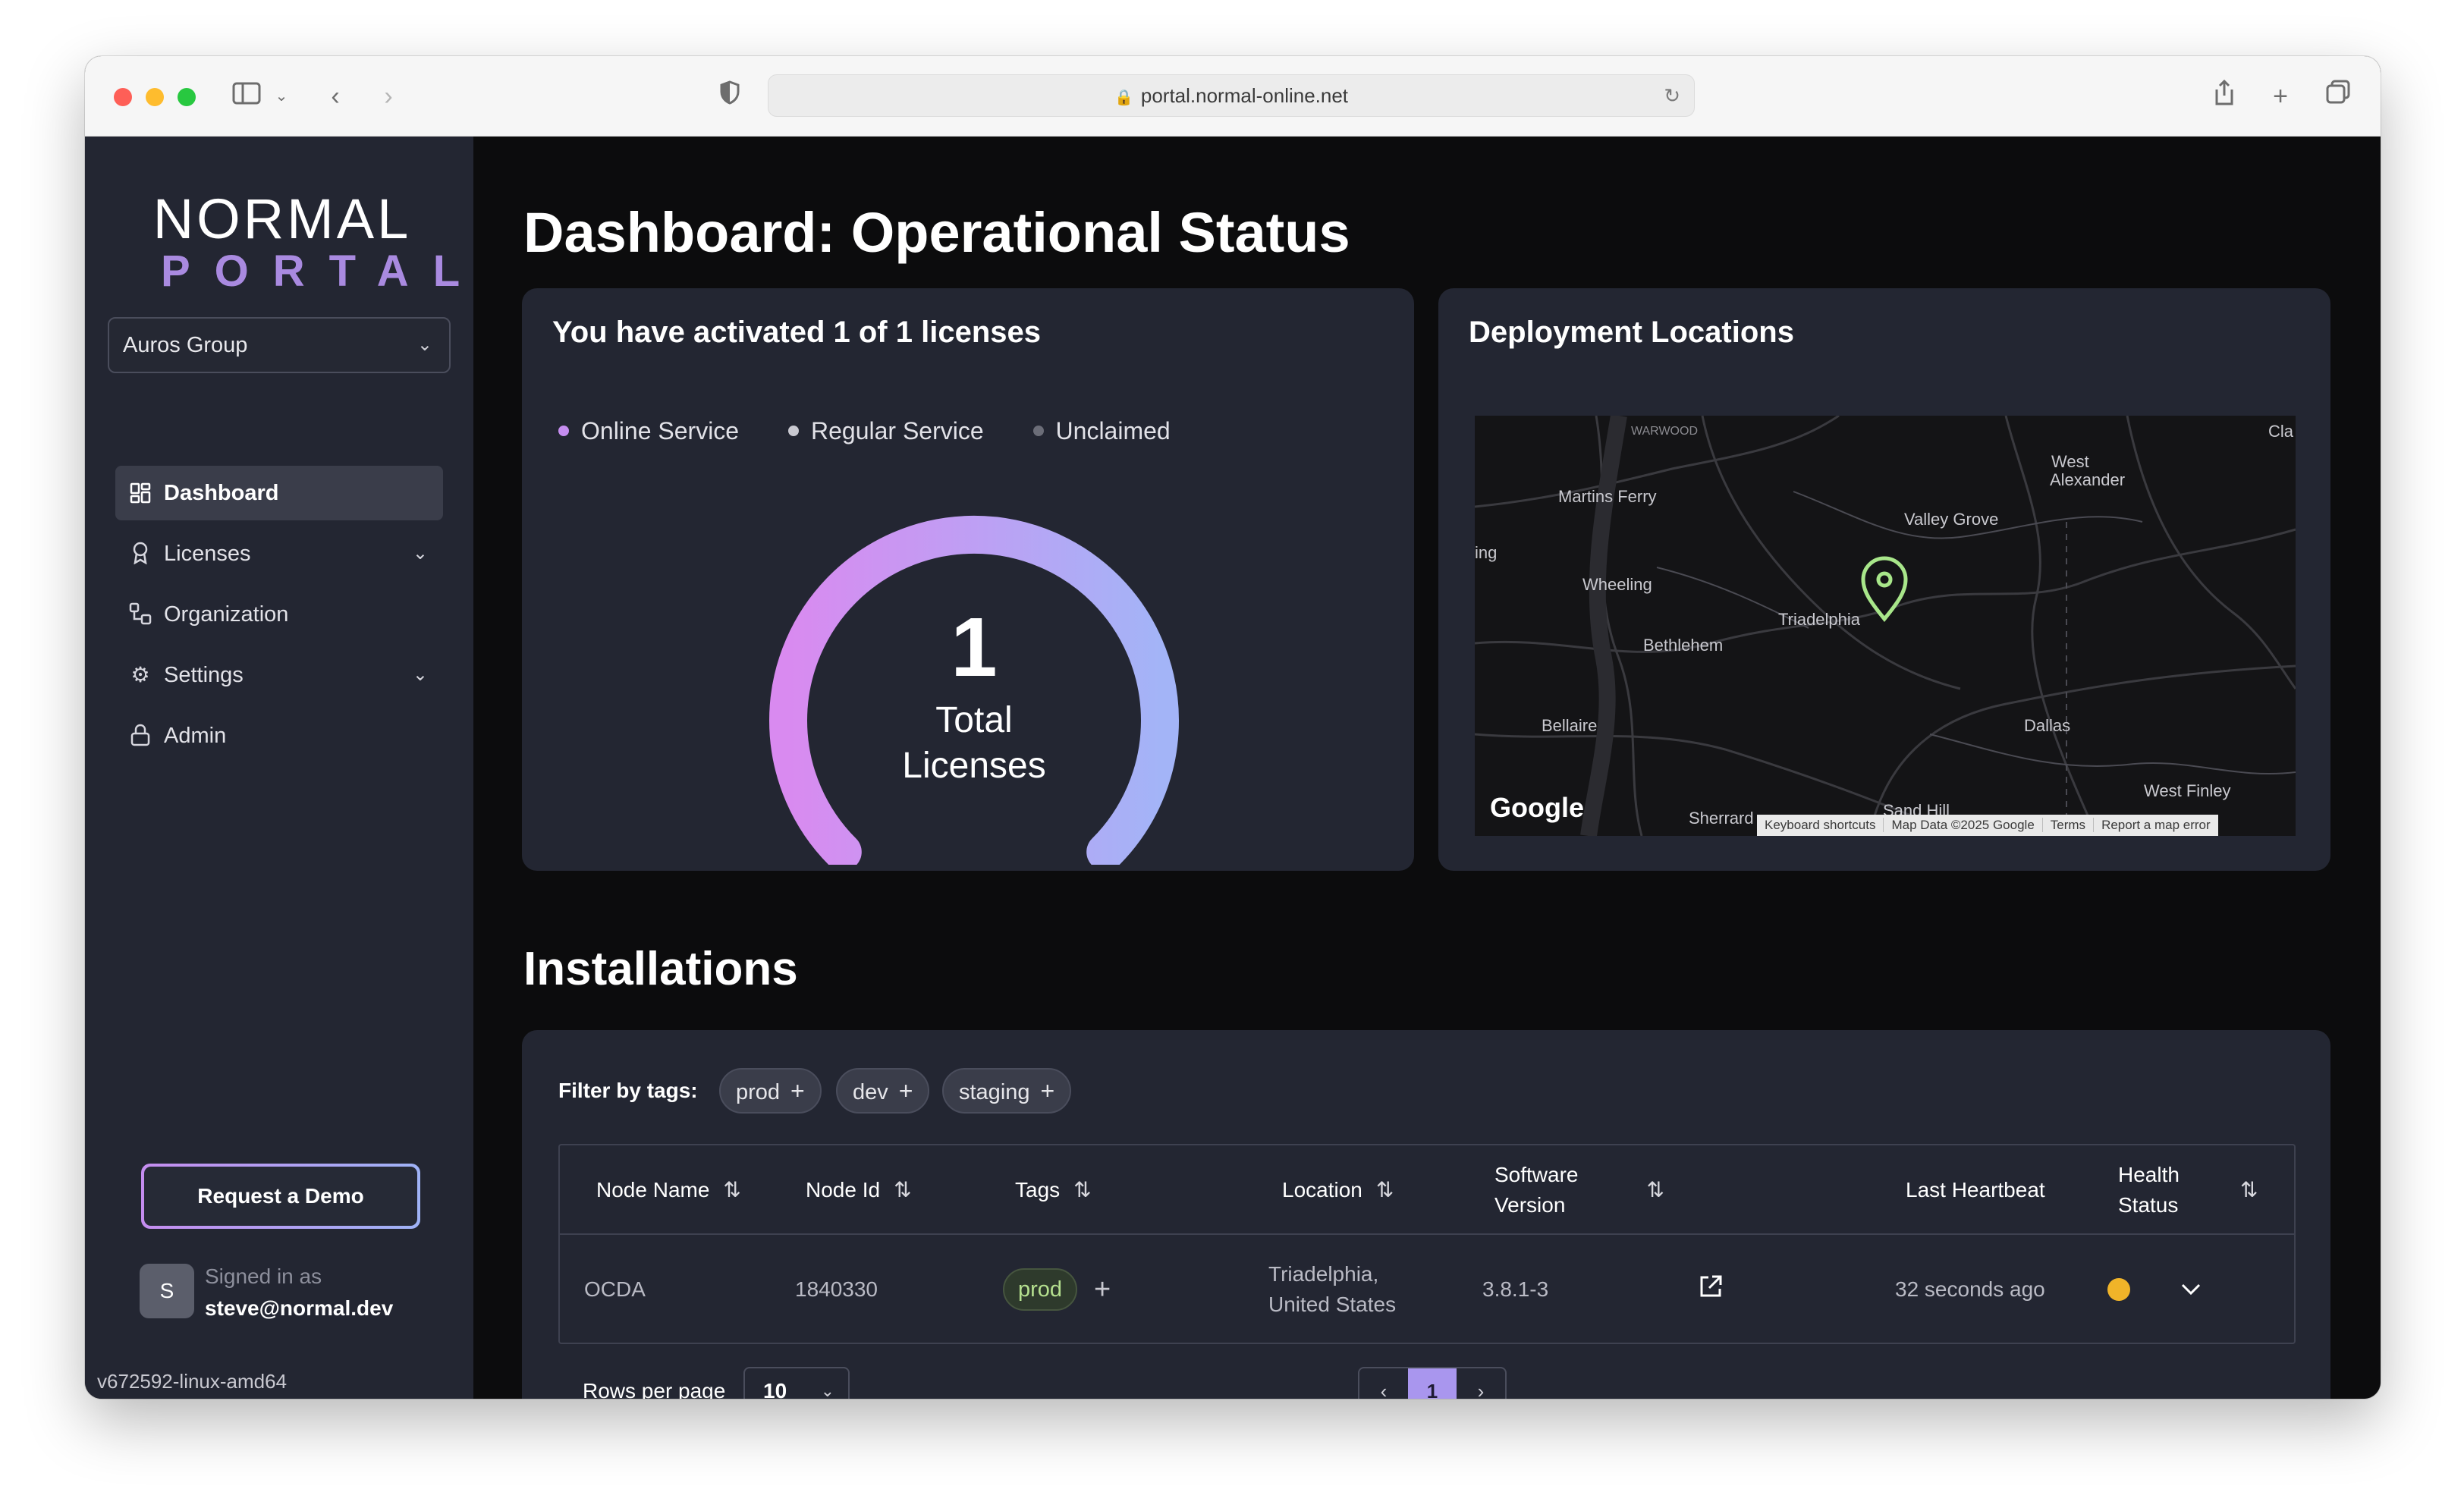 The width and height of the screenshot is (2464, 1511). Describe the element at coordinates (2088, 479) in the screenshot. I see `map-label: Alexander` at that location.